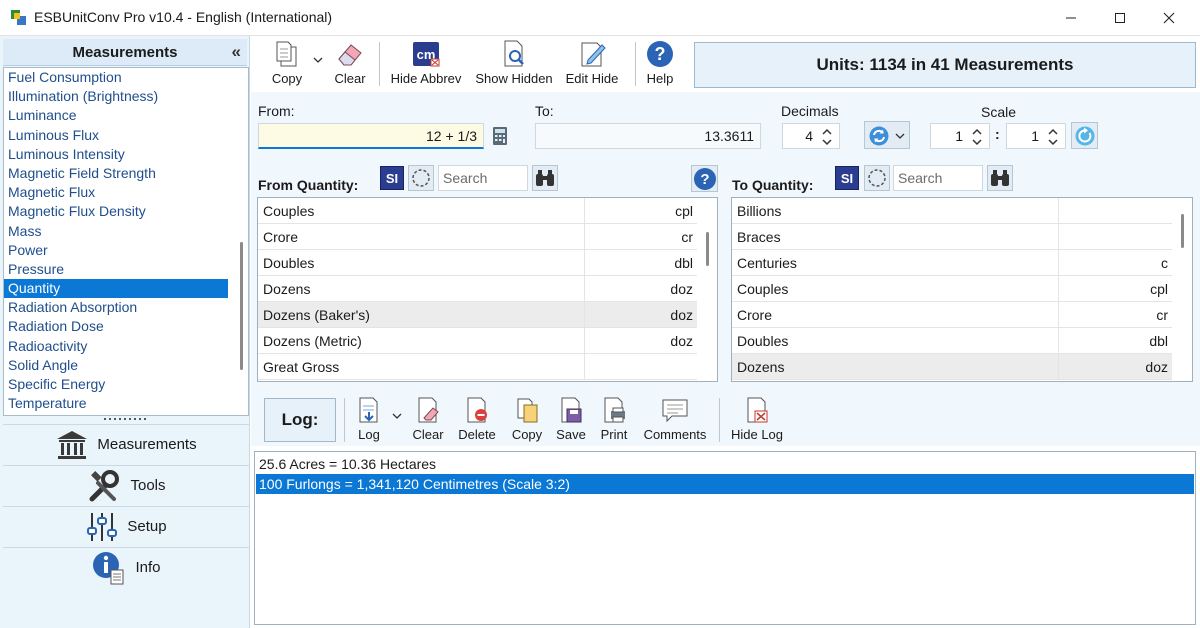  What do you see at coordinates (660, 64) in the screenshot?
I see `help-button: ? Help` at bounding box center [660, 64].